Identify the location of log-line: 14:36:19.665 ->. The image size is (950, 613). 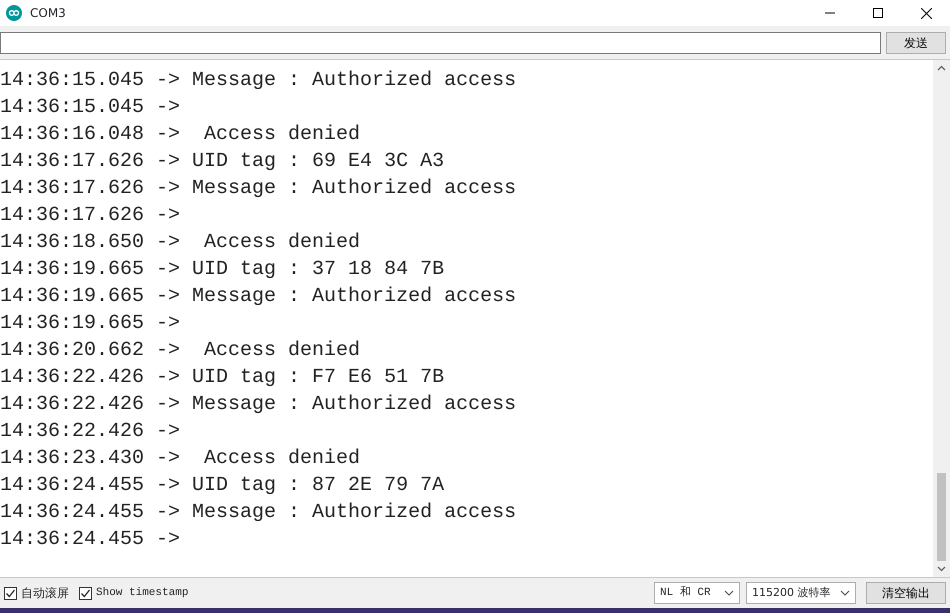
(91, 324).